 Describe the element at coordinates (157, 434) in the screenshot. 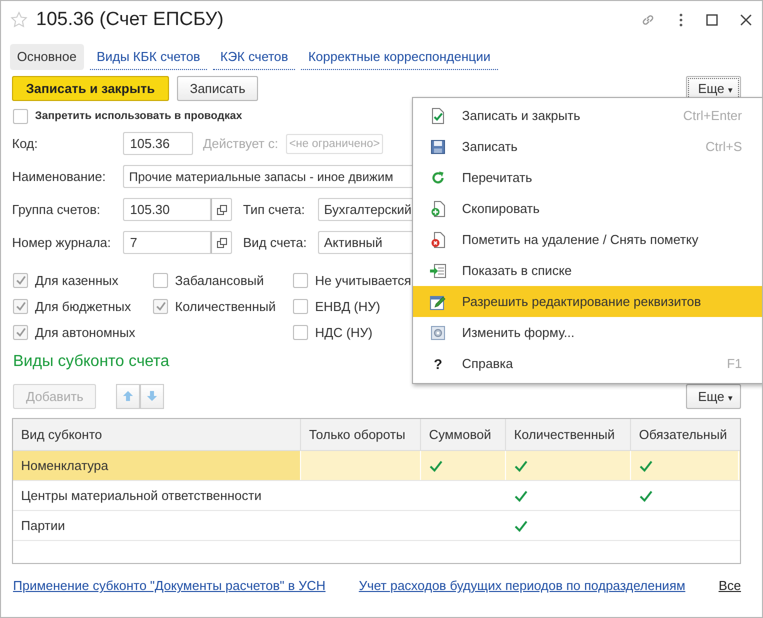

I see `column-header: Вид субконто` at that location.